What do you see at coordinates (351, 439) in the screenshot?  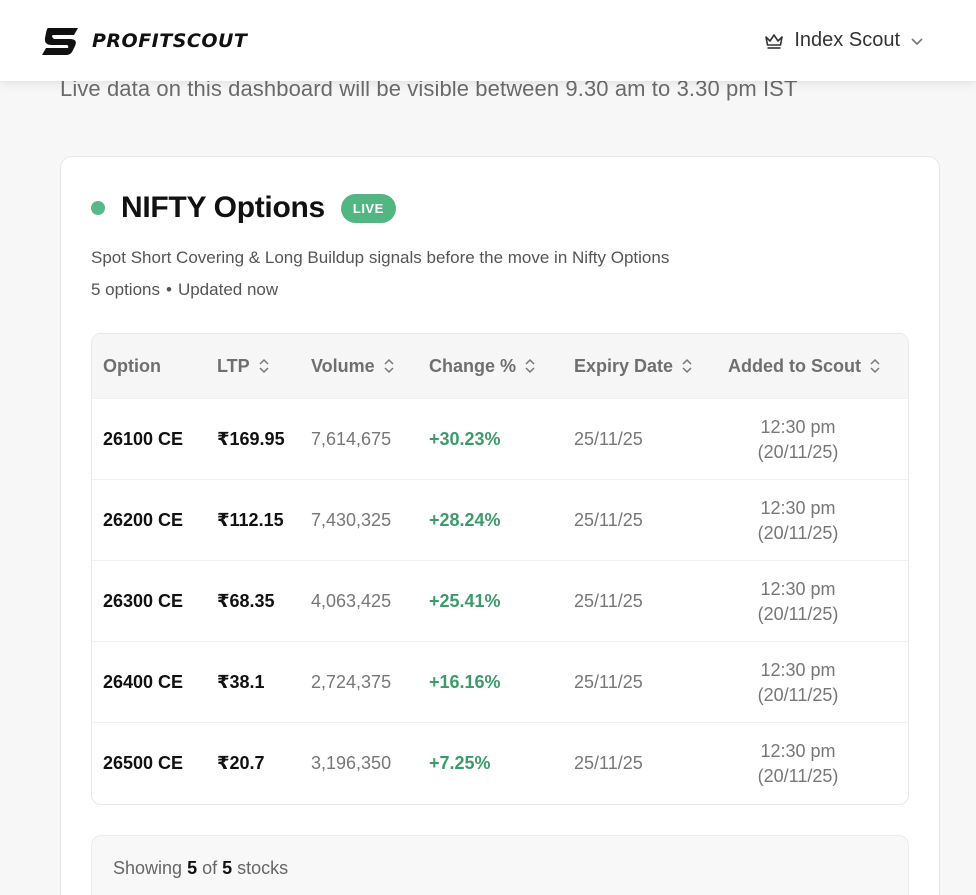 I see `cell-volume: 7,614,675` at bounding box center [351, 439].